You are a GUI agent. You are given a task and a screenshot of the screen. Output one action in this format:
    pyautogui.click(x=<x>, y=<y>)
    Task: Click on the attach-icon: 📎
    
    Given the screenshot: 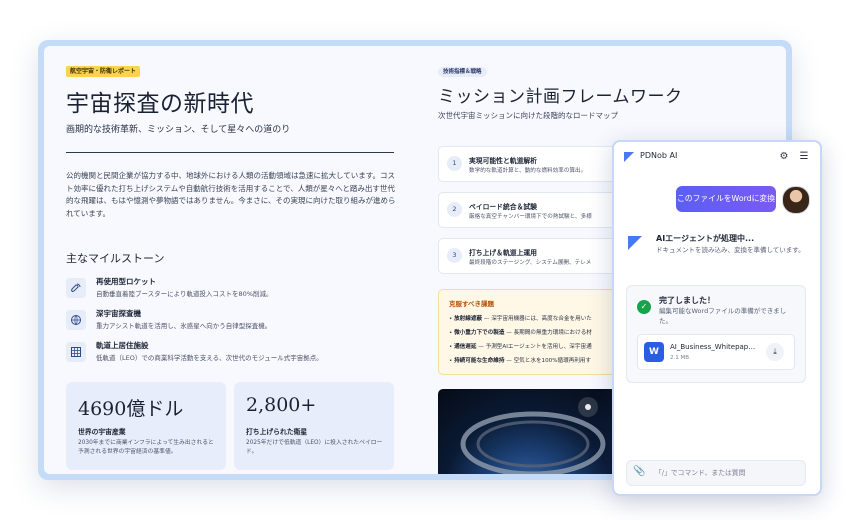 What is the action you would take?
    pyautogui.click(x=639, y=471)
    